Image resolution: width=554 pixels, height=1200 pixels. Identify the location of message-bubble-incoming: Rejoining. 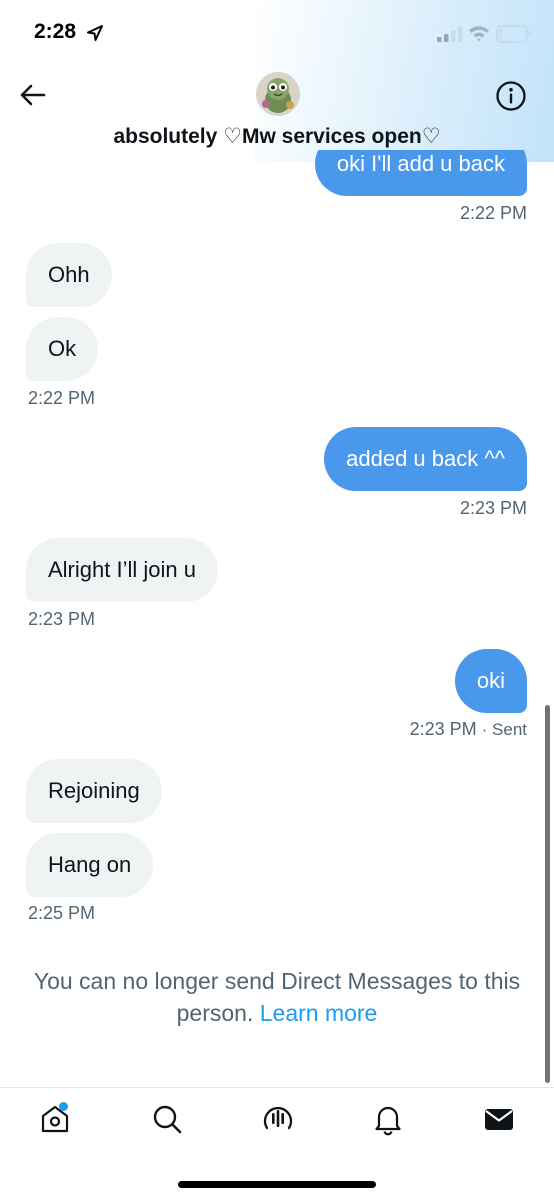
(94, 791).